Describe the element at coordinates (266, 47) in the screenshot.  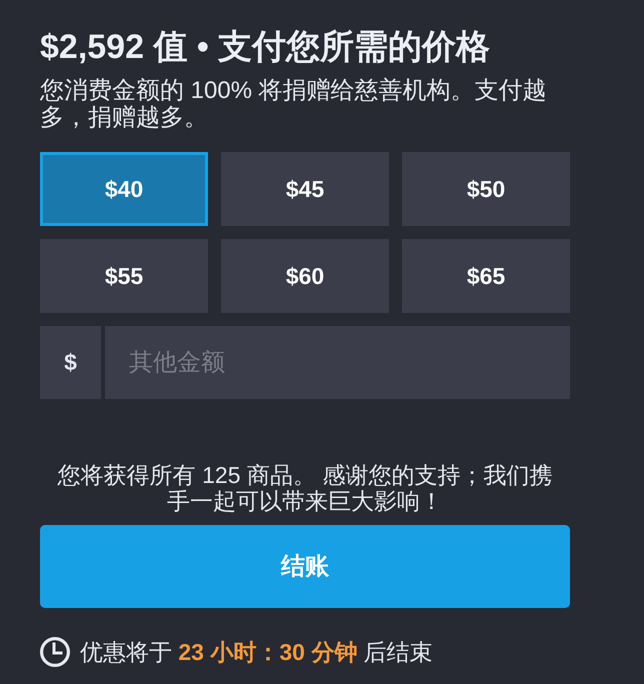
I see `page-title: $2,592 值 • 支付您所需的价格` at that location.